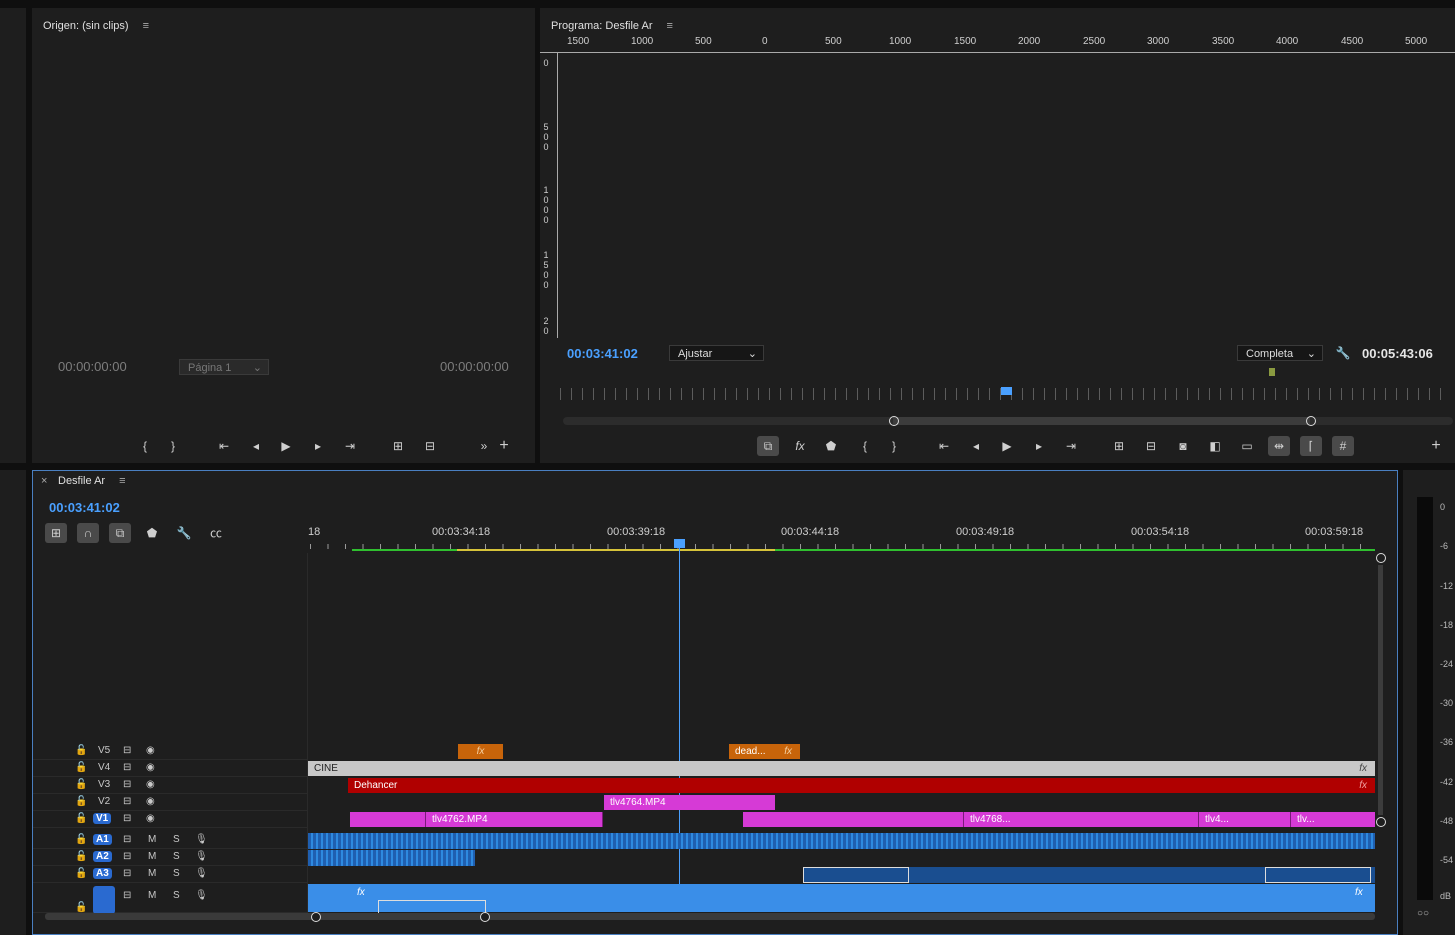 The height and width of the screenshot is (935, 1455). Describe the element at coordinates (764, 751) in the screenshot. I see `clip-v5-dead: dead... fx` at that location.